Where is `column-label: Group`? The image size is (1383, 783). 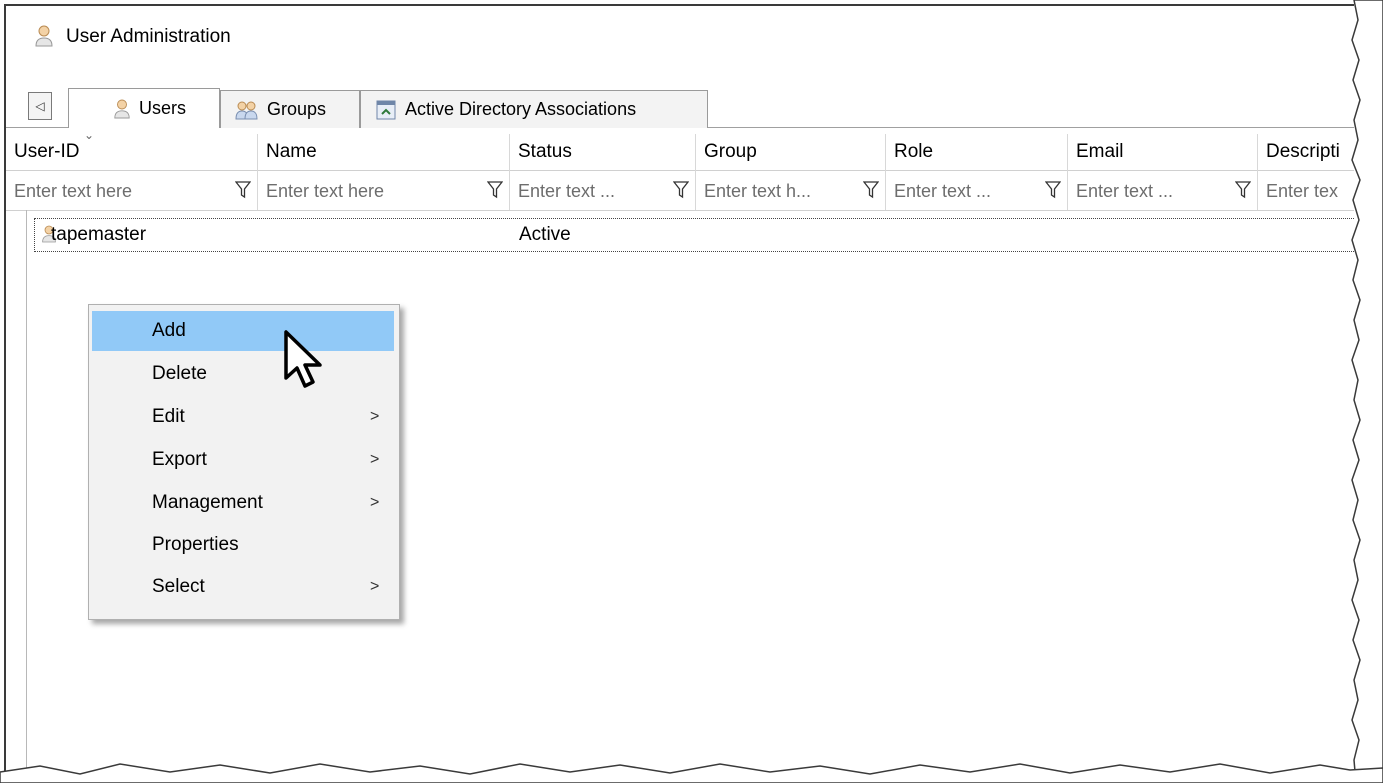
column-label: Group is located at coordinates (730, 151).